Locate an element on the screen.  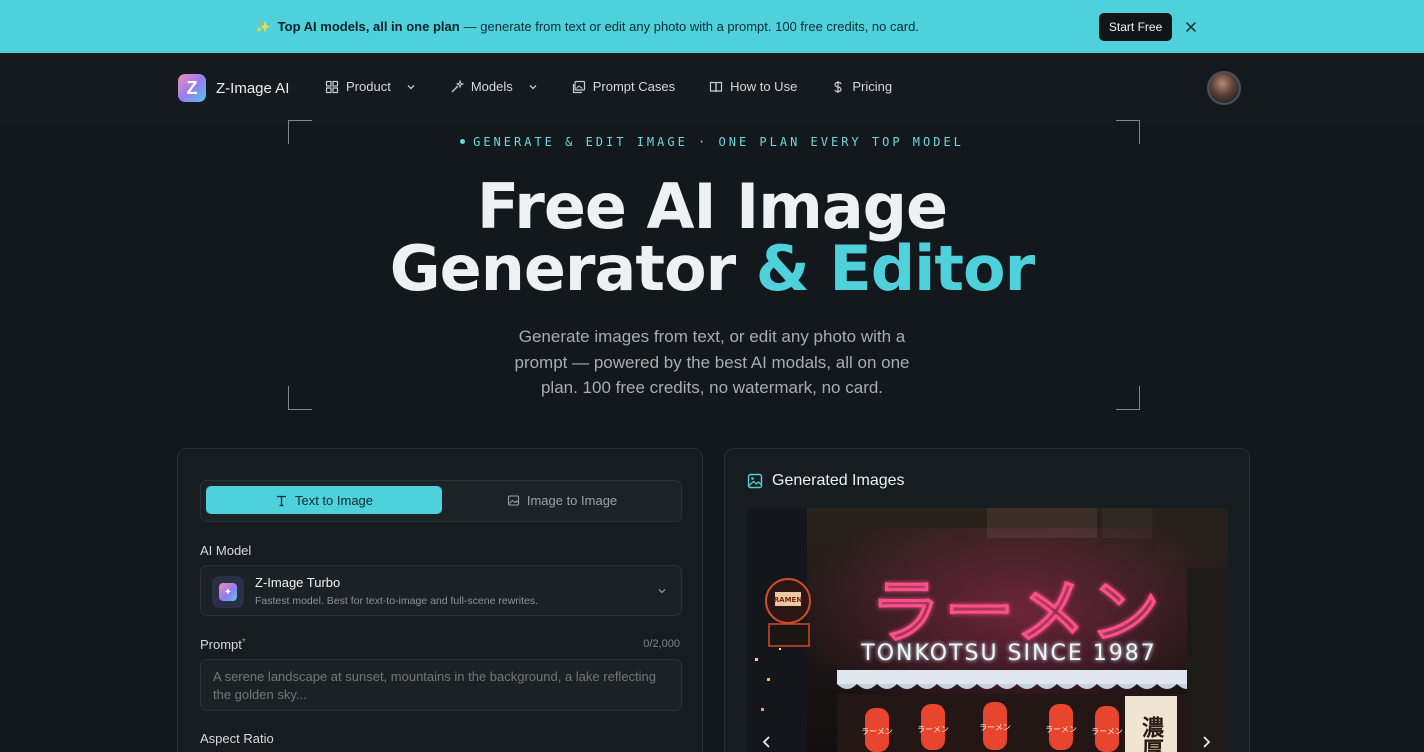
ai-model-label: AI Model is located at coordinates (226, 550).